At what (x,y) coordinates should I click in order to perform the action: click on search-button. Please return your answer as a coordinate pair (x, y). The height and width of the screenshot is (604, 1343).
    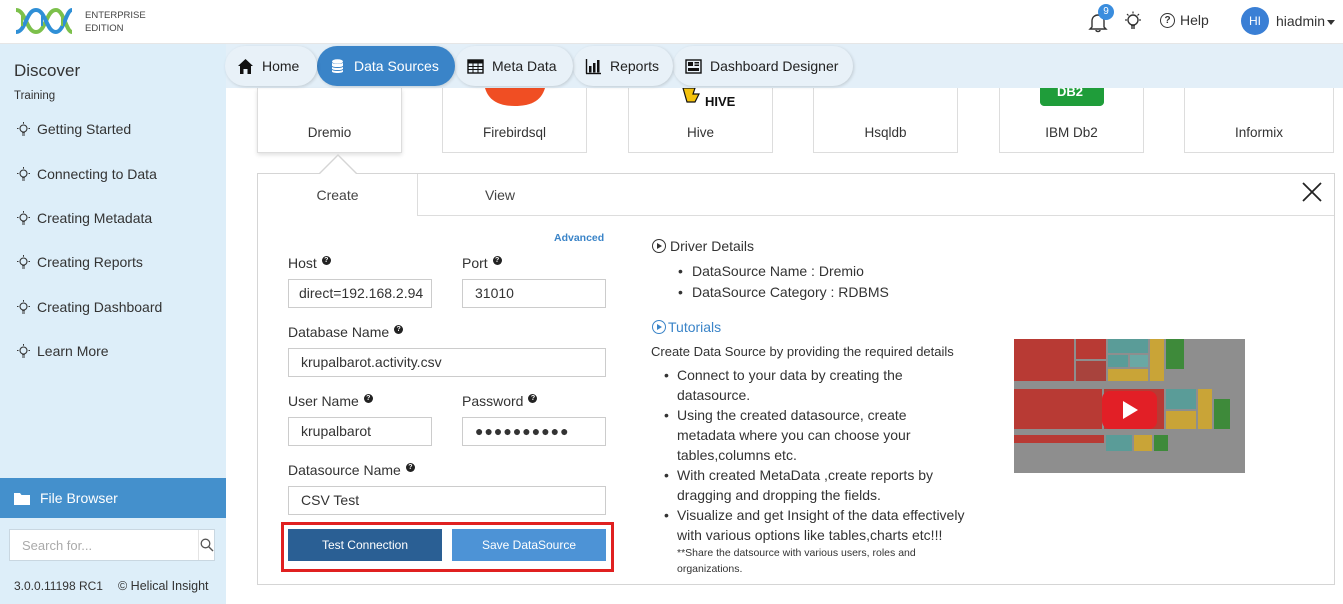
    Looking at the image, I should click on (206, 545).